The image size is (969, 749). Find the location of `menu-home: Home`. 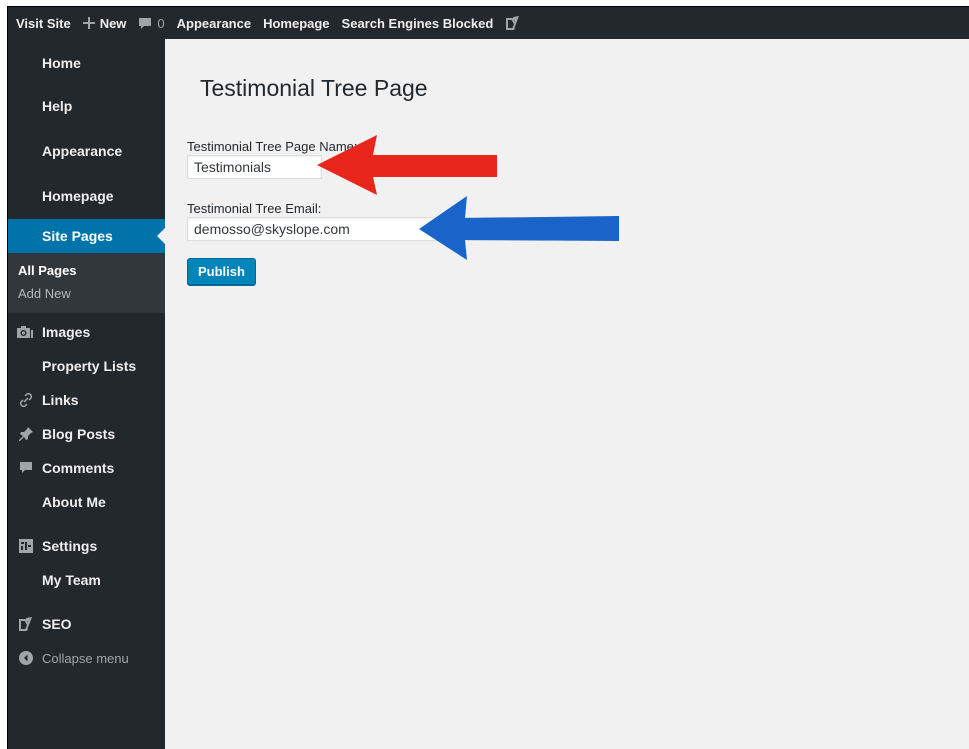

menu-home: Home is located at coordinates (86, 63).